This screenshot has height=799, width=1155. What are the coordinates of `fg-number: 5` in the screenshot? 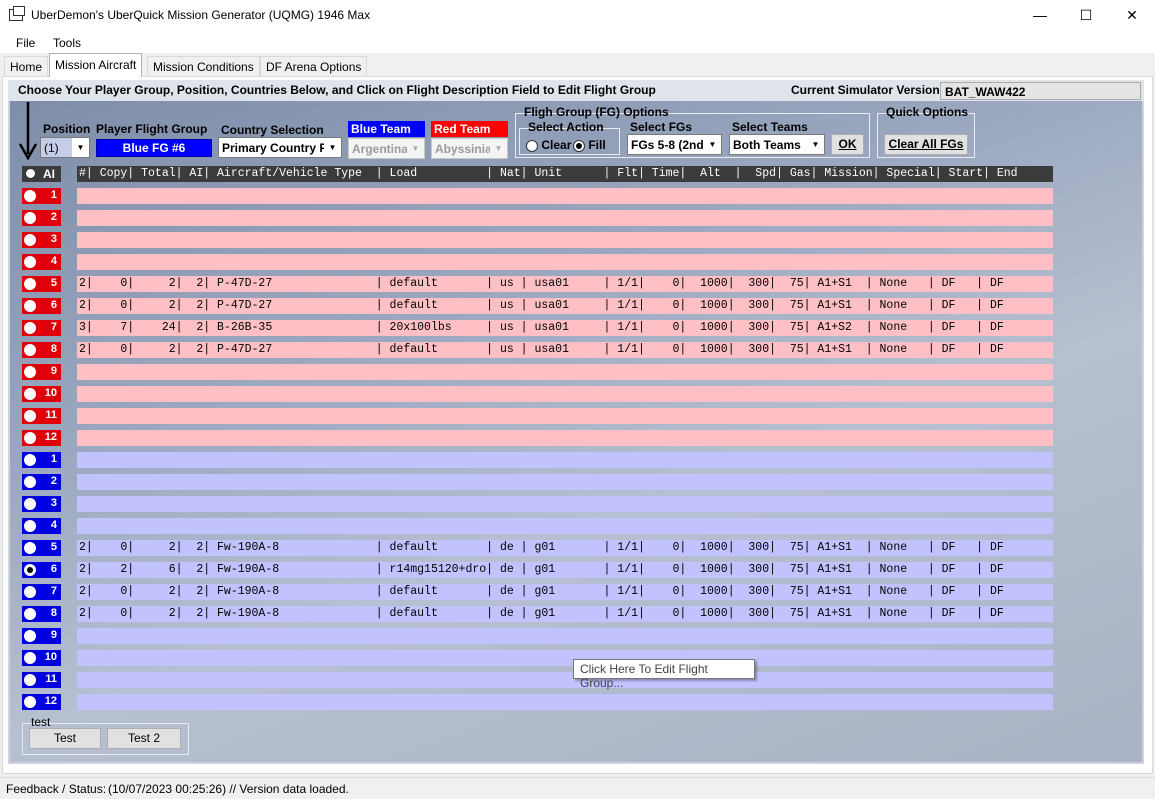 It's located at (53, 547).